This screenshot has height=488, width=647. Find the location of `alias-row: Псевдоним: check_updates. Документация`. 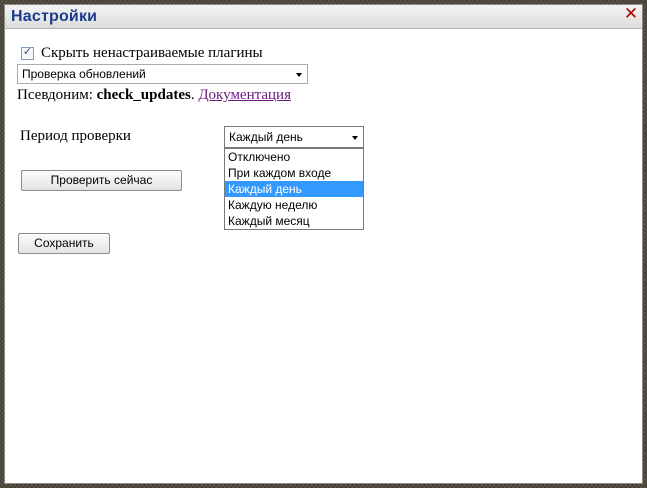

alias-row: Псевдоним: check_updates. Документация is located at coordinates (154, 95).